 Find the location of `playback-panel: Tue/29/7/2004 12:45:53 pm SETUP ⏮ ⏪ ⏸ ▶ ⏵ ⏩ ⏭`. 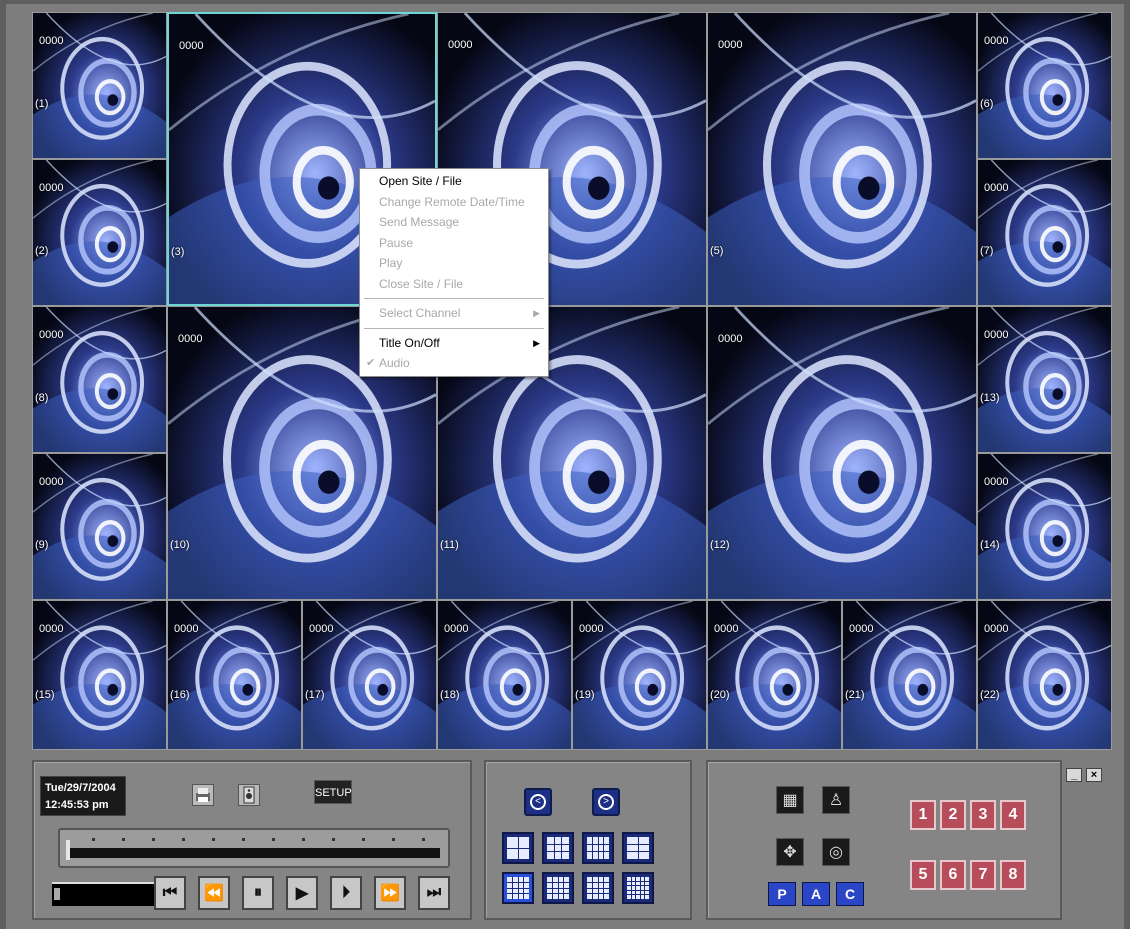

playback-panel: Tue/29/7/2004 12:45:53 pm SETUP ⏮ ⏪ ⏸ ▶ ⏵ ⏩ ⏭ is located at coordinates (252, 840).